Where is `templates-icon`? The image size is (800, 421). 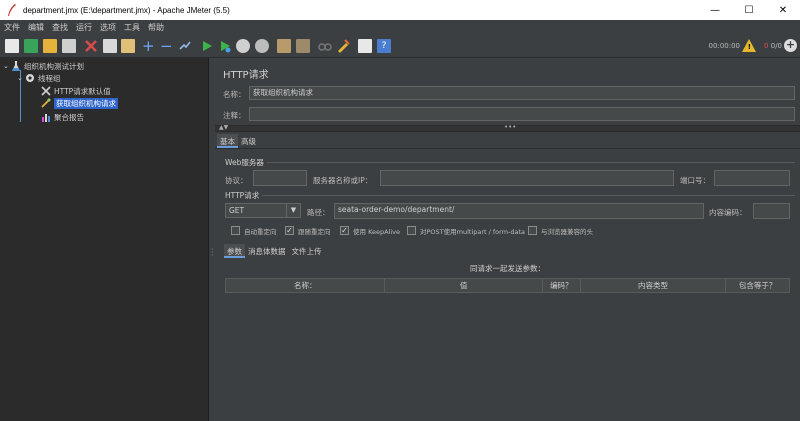 templates-icon is located at coordinates (31, 46).